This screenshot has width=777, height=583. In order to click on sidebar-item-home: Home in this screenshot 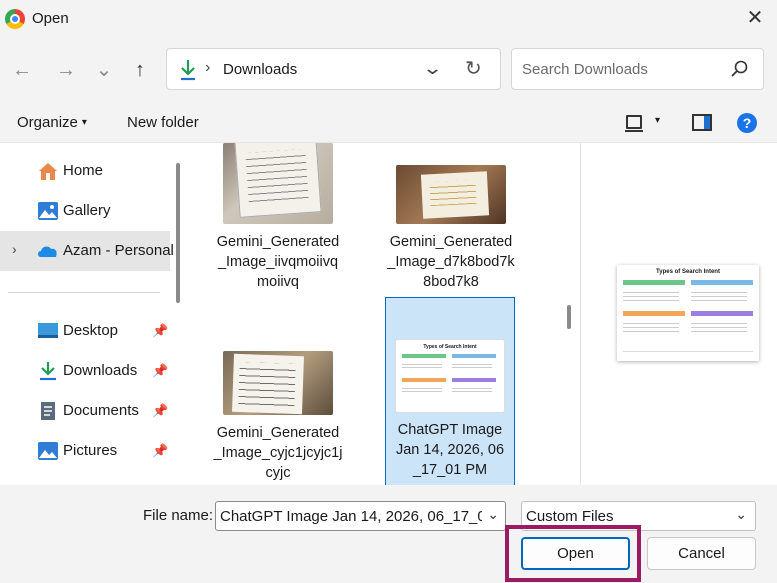, I will do `click(85, 171)`.